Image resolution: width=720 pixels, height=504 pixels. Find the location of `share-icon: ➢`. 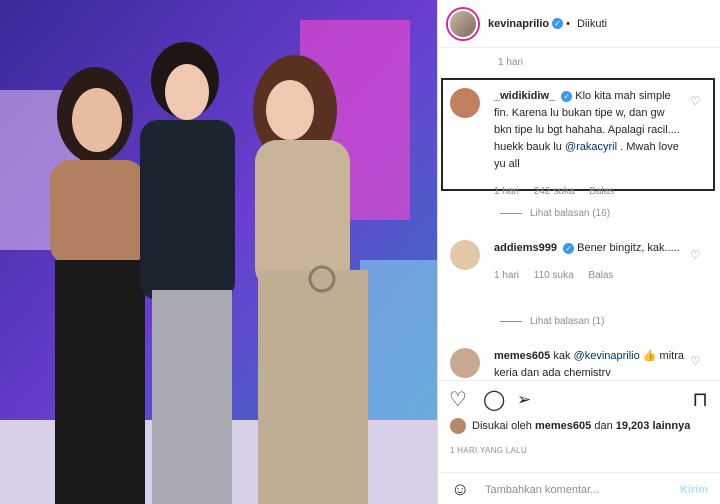

share-icon: ➢ is located at coordinates (524, 400).